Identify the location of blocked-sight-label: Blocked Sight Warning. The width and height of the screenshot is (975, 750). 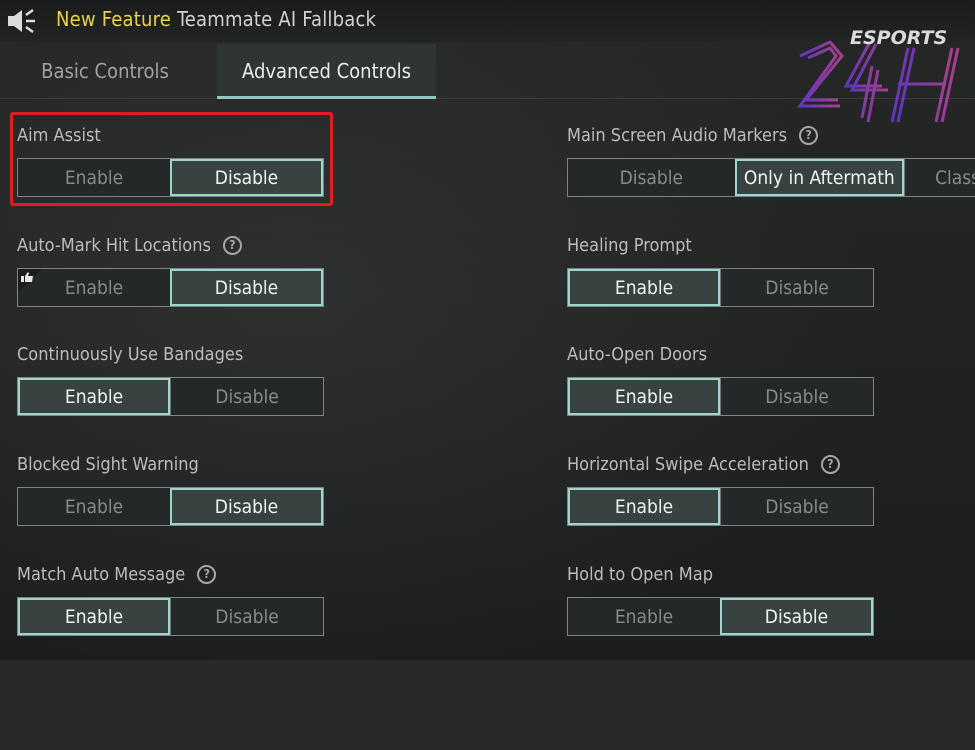
(108, 464).